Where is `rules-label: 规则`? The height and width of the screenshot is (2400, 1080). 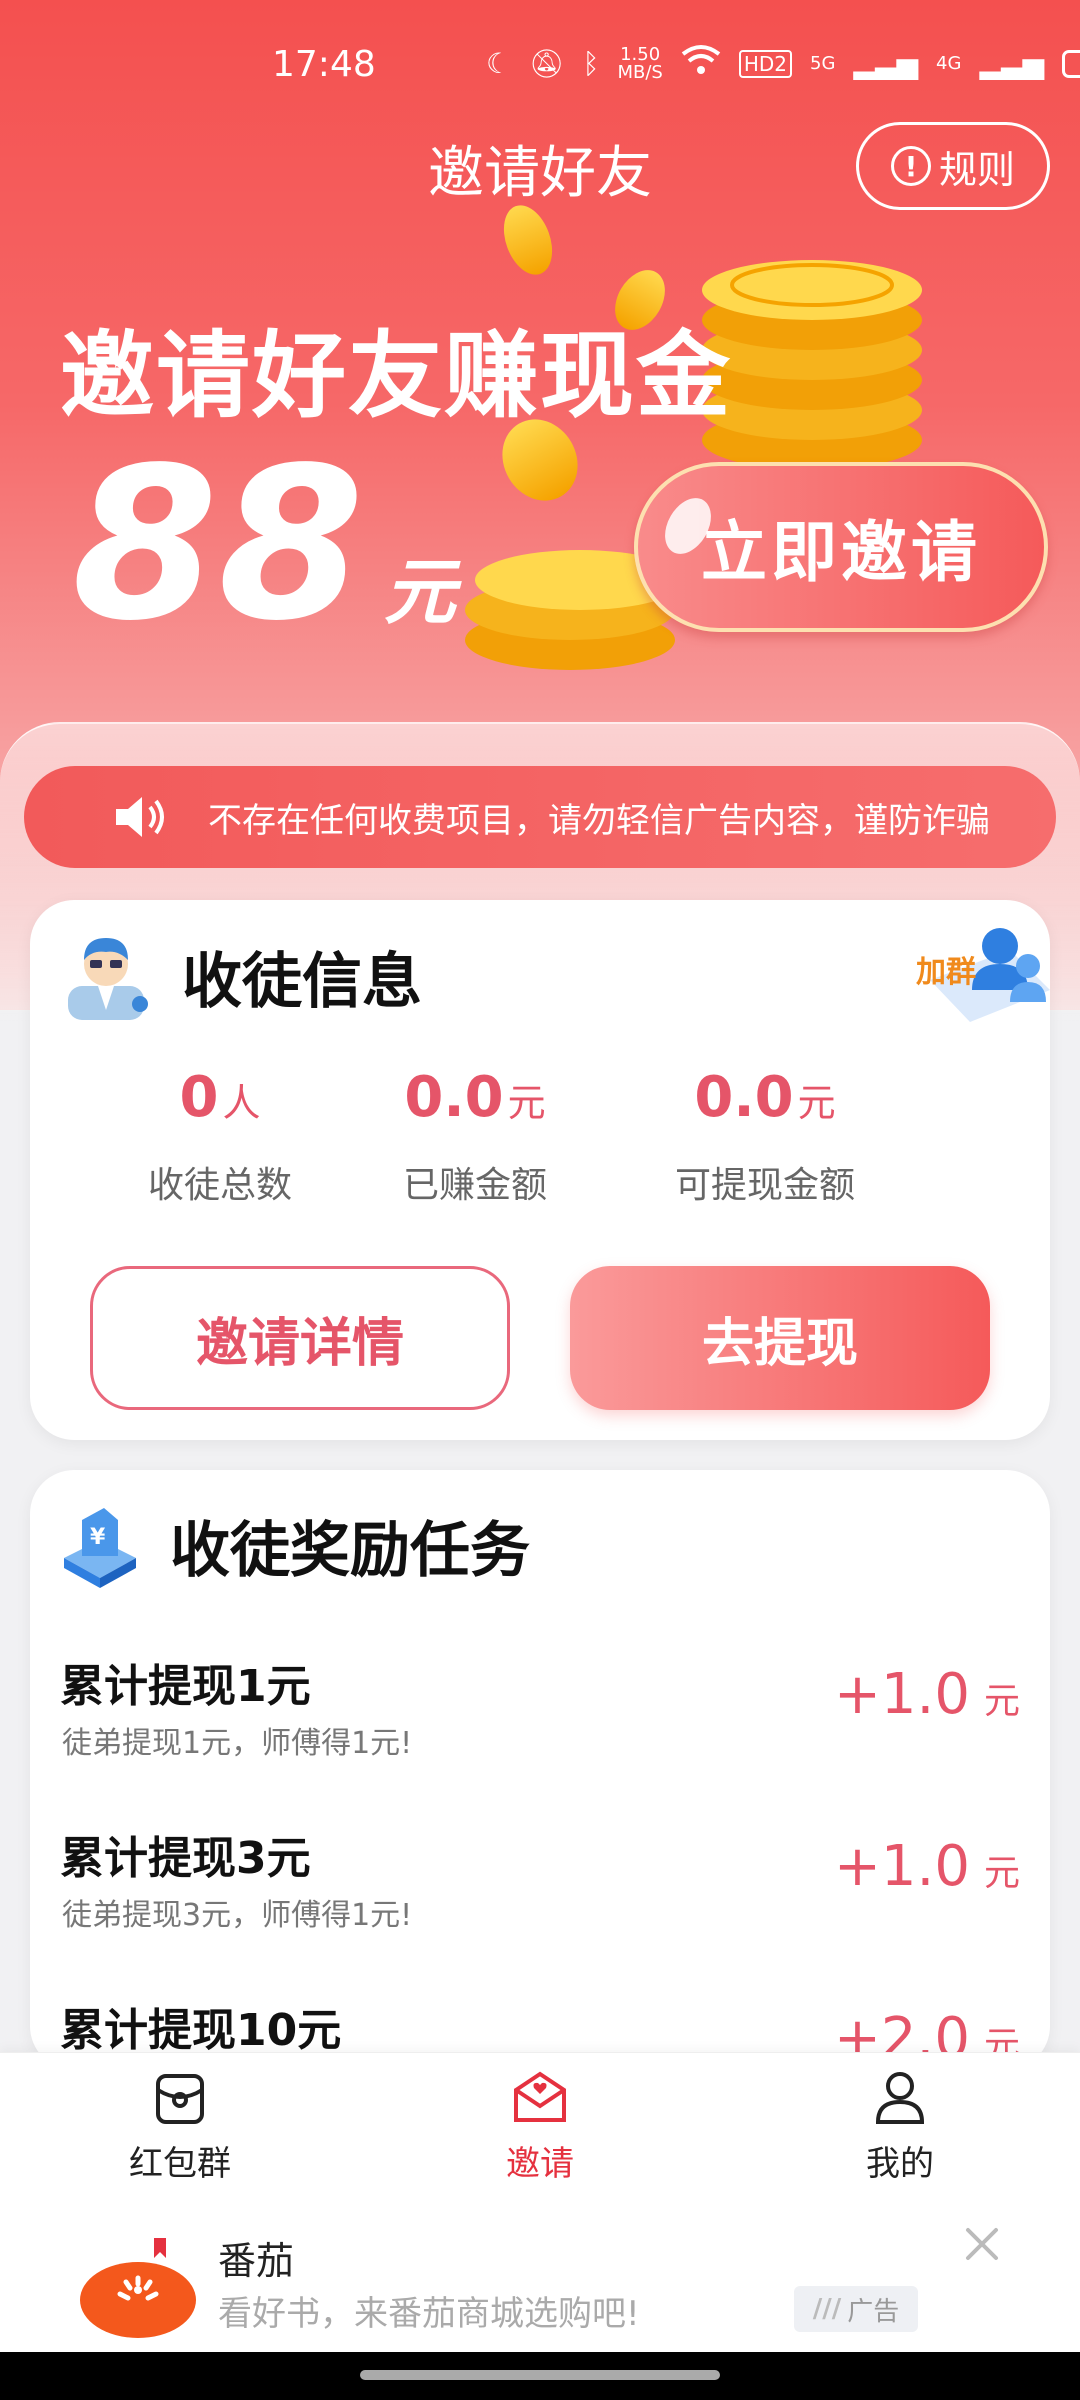 rules-label: 规则 is located at coordinates (976, 169).